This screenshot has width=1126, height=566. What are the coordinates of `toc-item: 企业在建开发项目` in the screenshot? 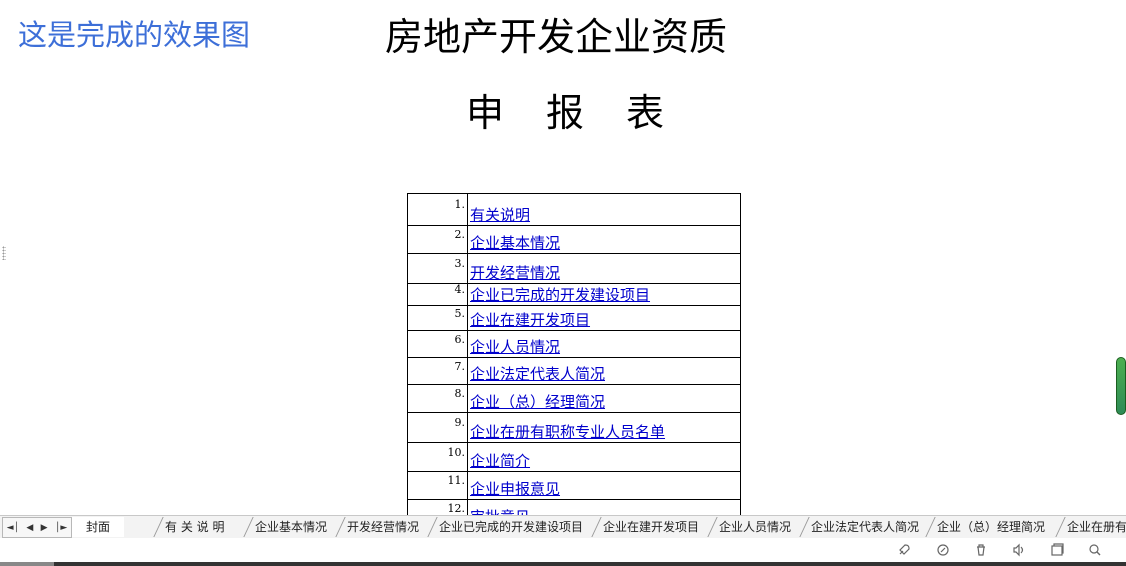 It's located at (604, 318).